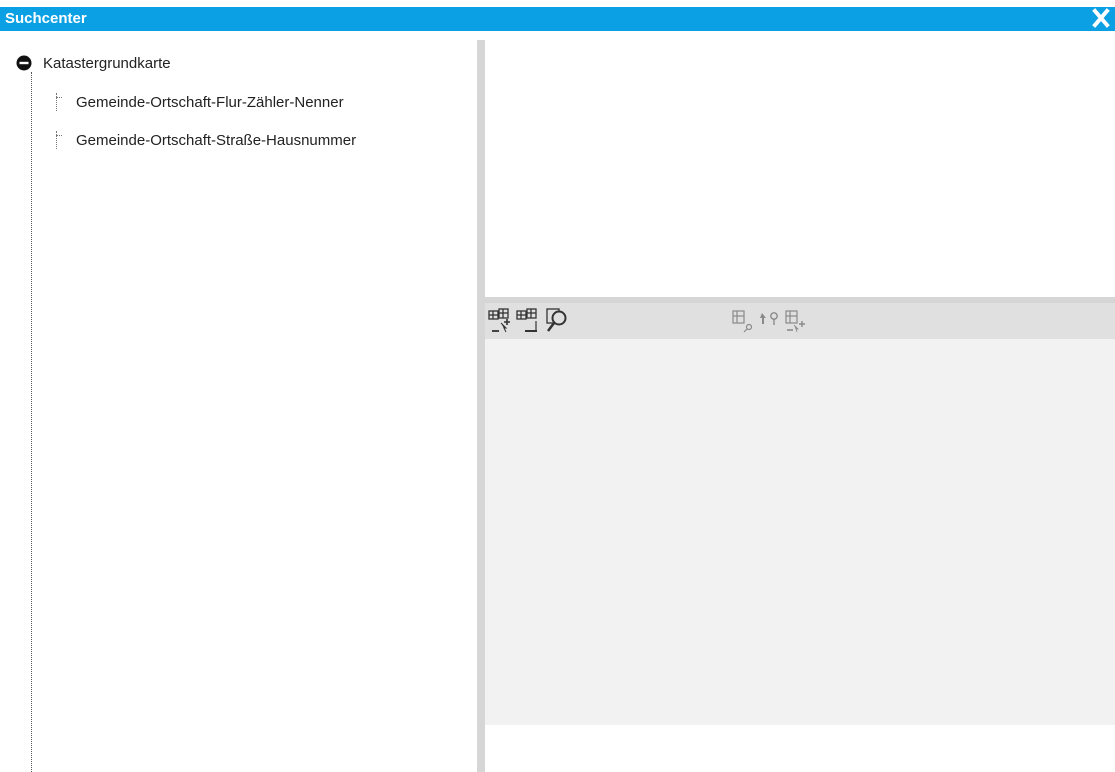  Describe the element at coordinates (557, 19) in the screenshot. I see `window-titlebar: Suchcenter` at that location.